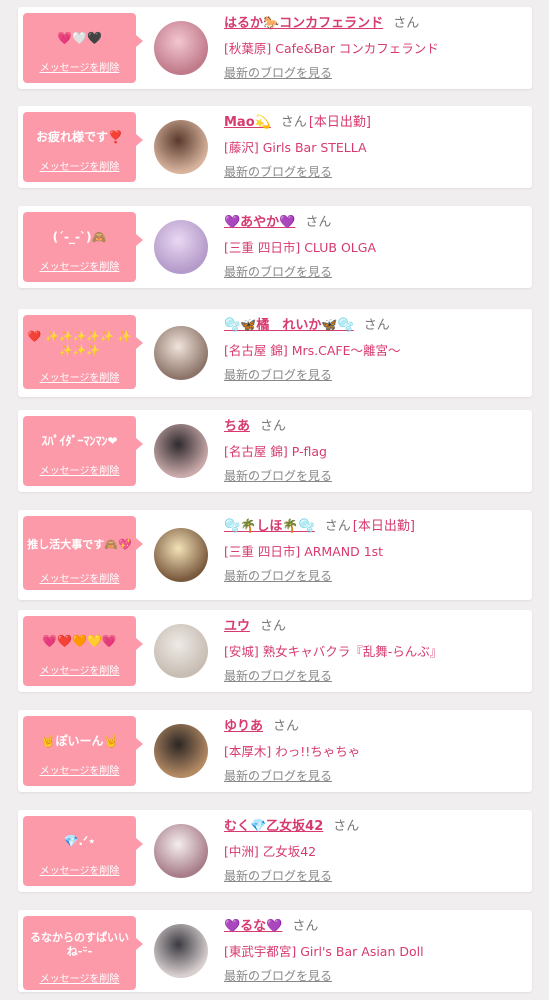  I want to click on cast-name-link: 🫧🦋橘 れいか🦋🫧, so click(289, 325).